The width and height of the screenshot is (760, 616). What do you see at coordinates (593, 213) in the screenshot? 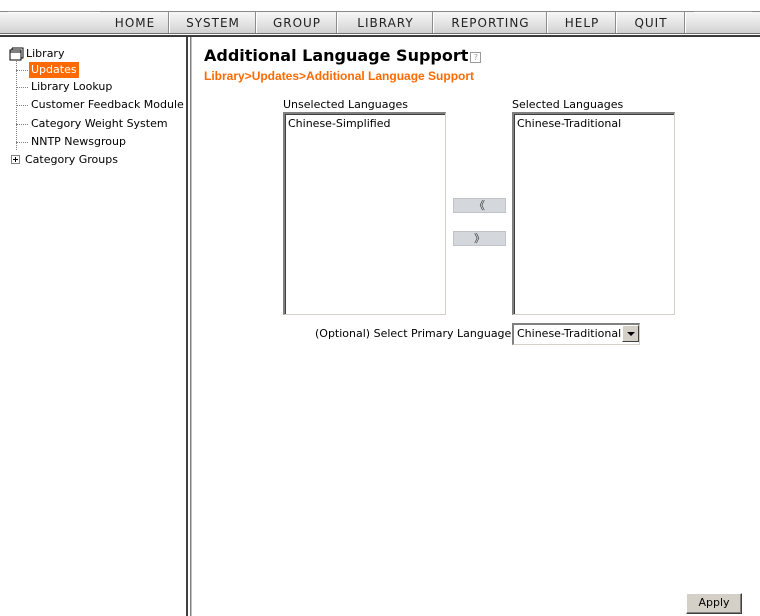
I see `selected-languages-list: Chinese-Traditional` at bounding box center [593, 213].